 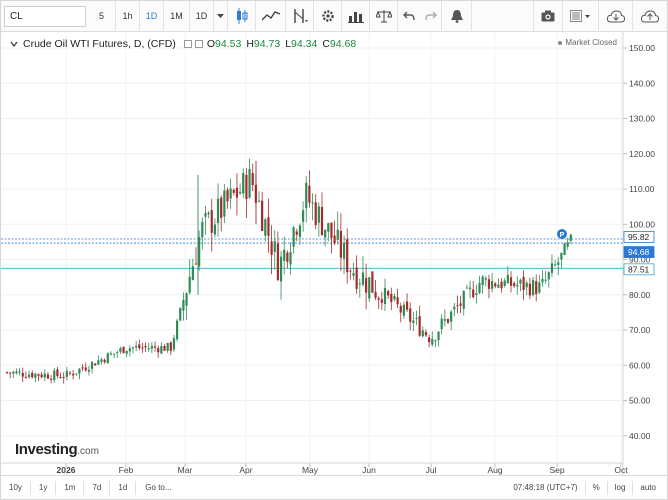 What do you see at coordinates (409, 16) in the screenshot?
I see `undo-icon` at bounding box center [409, 16].